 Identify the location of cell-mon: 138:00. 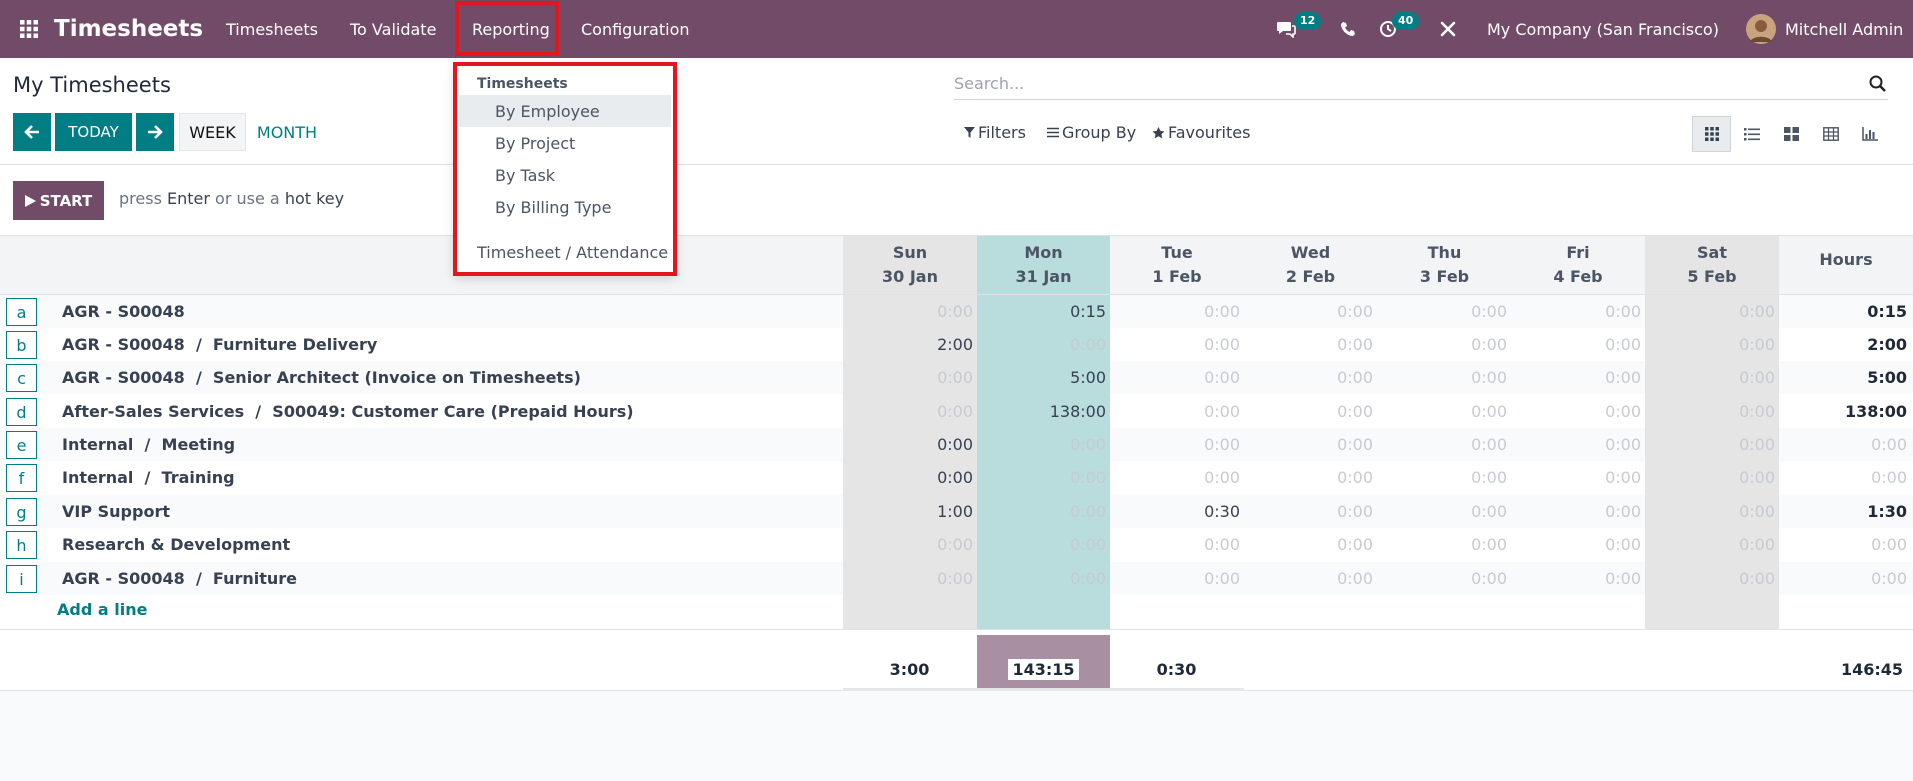
(1043, 411).